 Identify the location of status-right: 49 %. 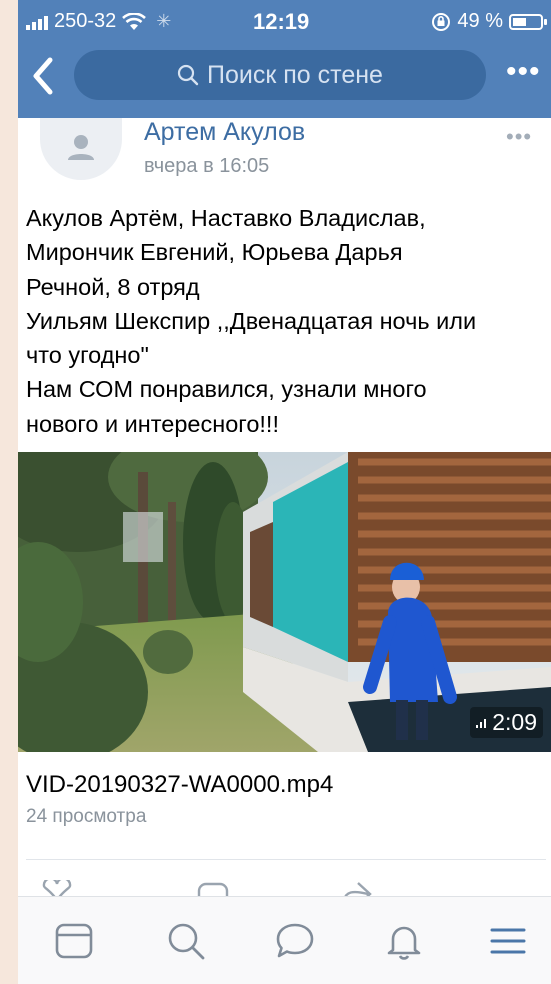
(489, 21).